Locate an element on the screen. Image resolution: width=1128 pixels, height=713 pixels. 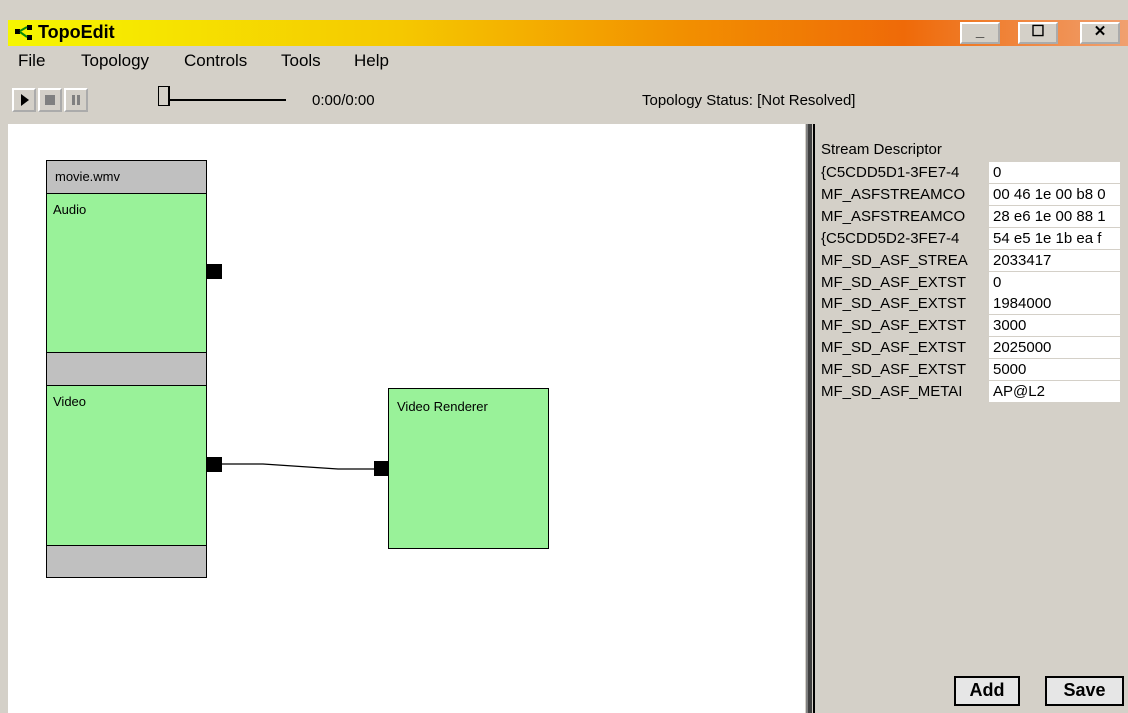
topology-status: Topology Status: [Not Resolved] is located at coordinates (749, 100).